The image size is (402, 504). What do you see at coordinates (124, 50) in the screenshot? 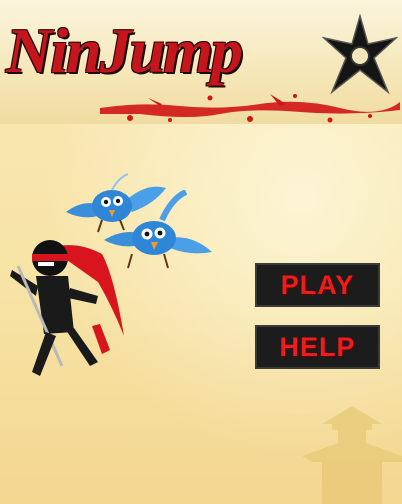
I see `game-logo-title: NinJump` at bounding box center [124, 50].